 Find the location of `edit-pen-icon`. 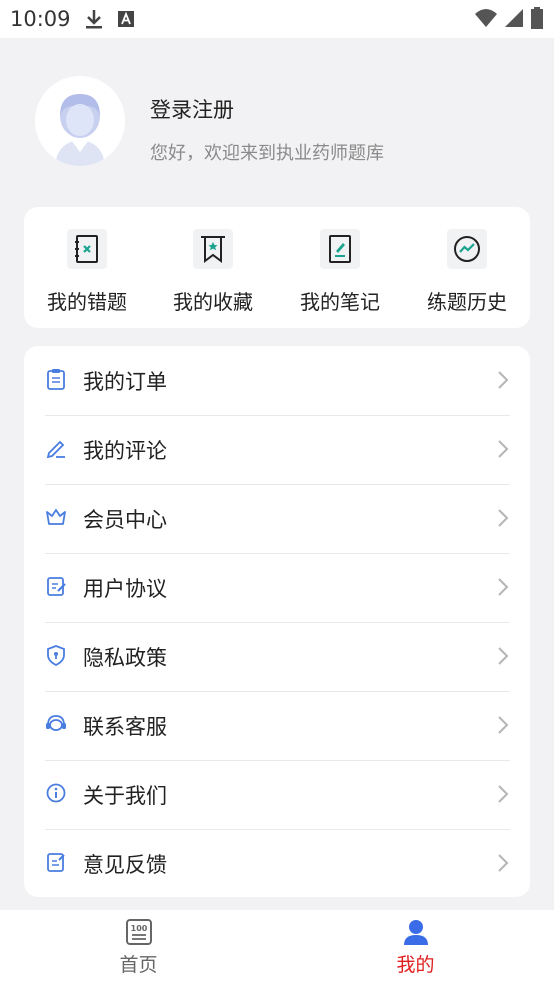

edit-pen-icon is located at coordinates (55, 449).